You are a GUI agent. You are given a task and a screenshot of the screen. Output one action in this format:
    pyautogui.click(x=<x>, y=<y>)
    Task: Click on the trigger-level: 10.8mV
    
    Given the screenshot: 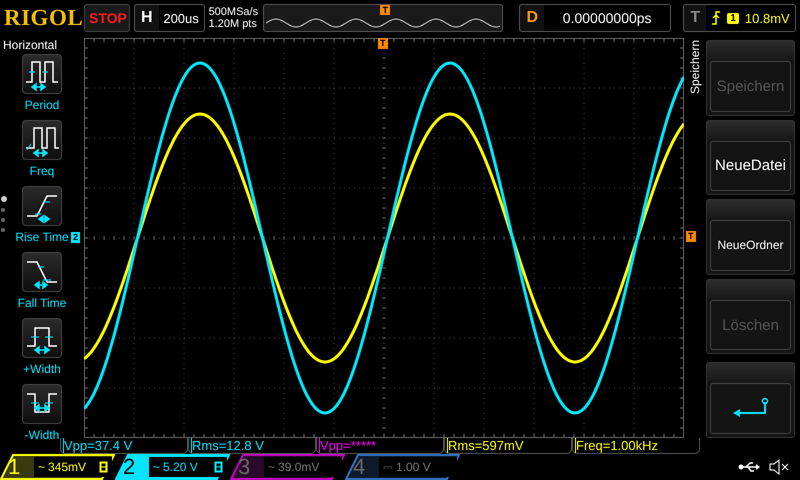 What is the action you would take?
    pyautogui.click(x=767, y=18)
    